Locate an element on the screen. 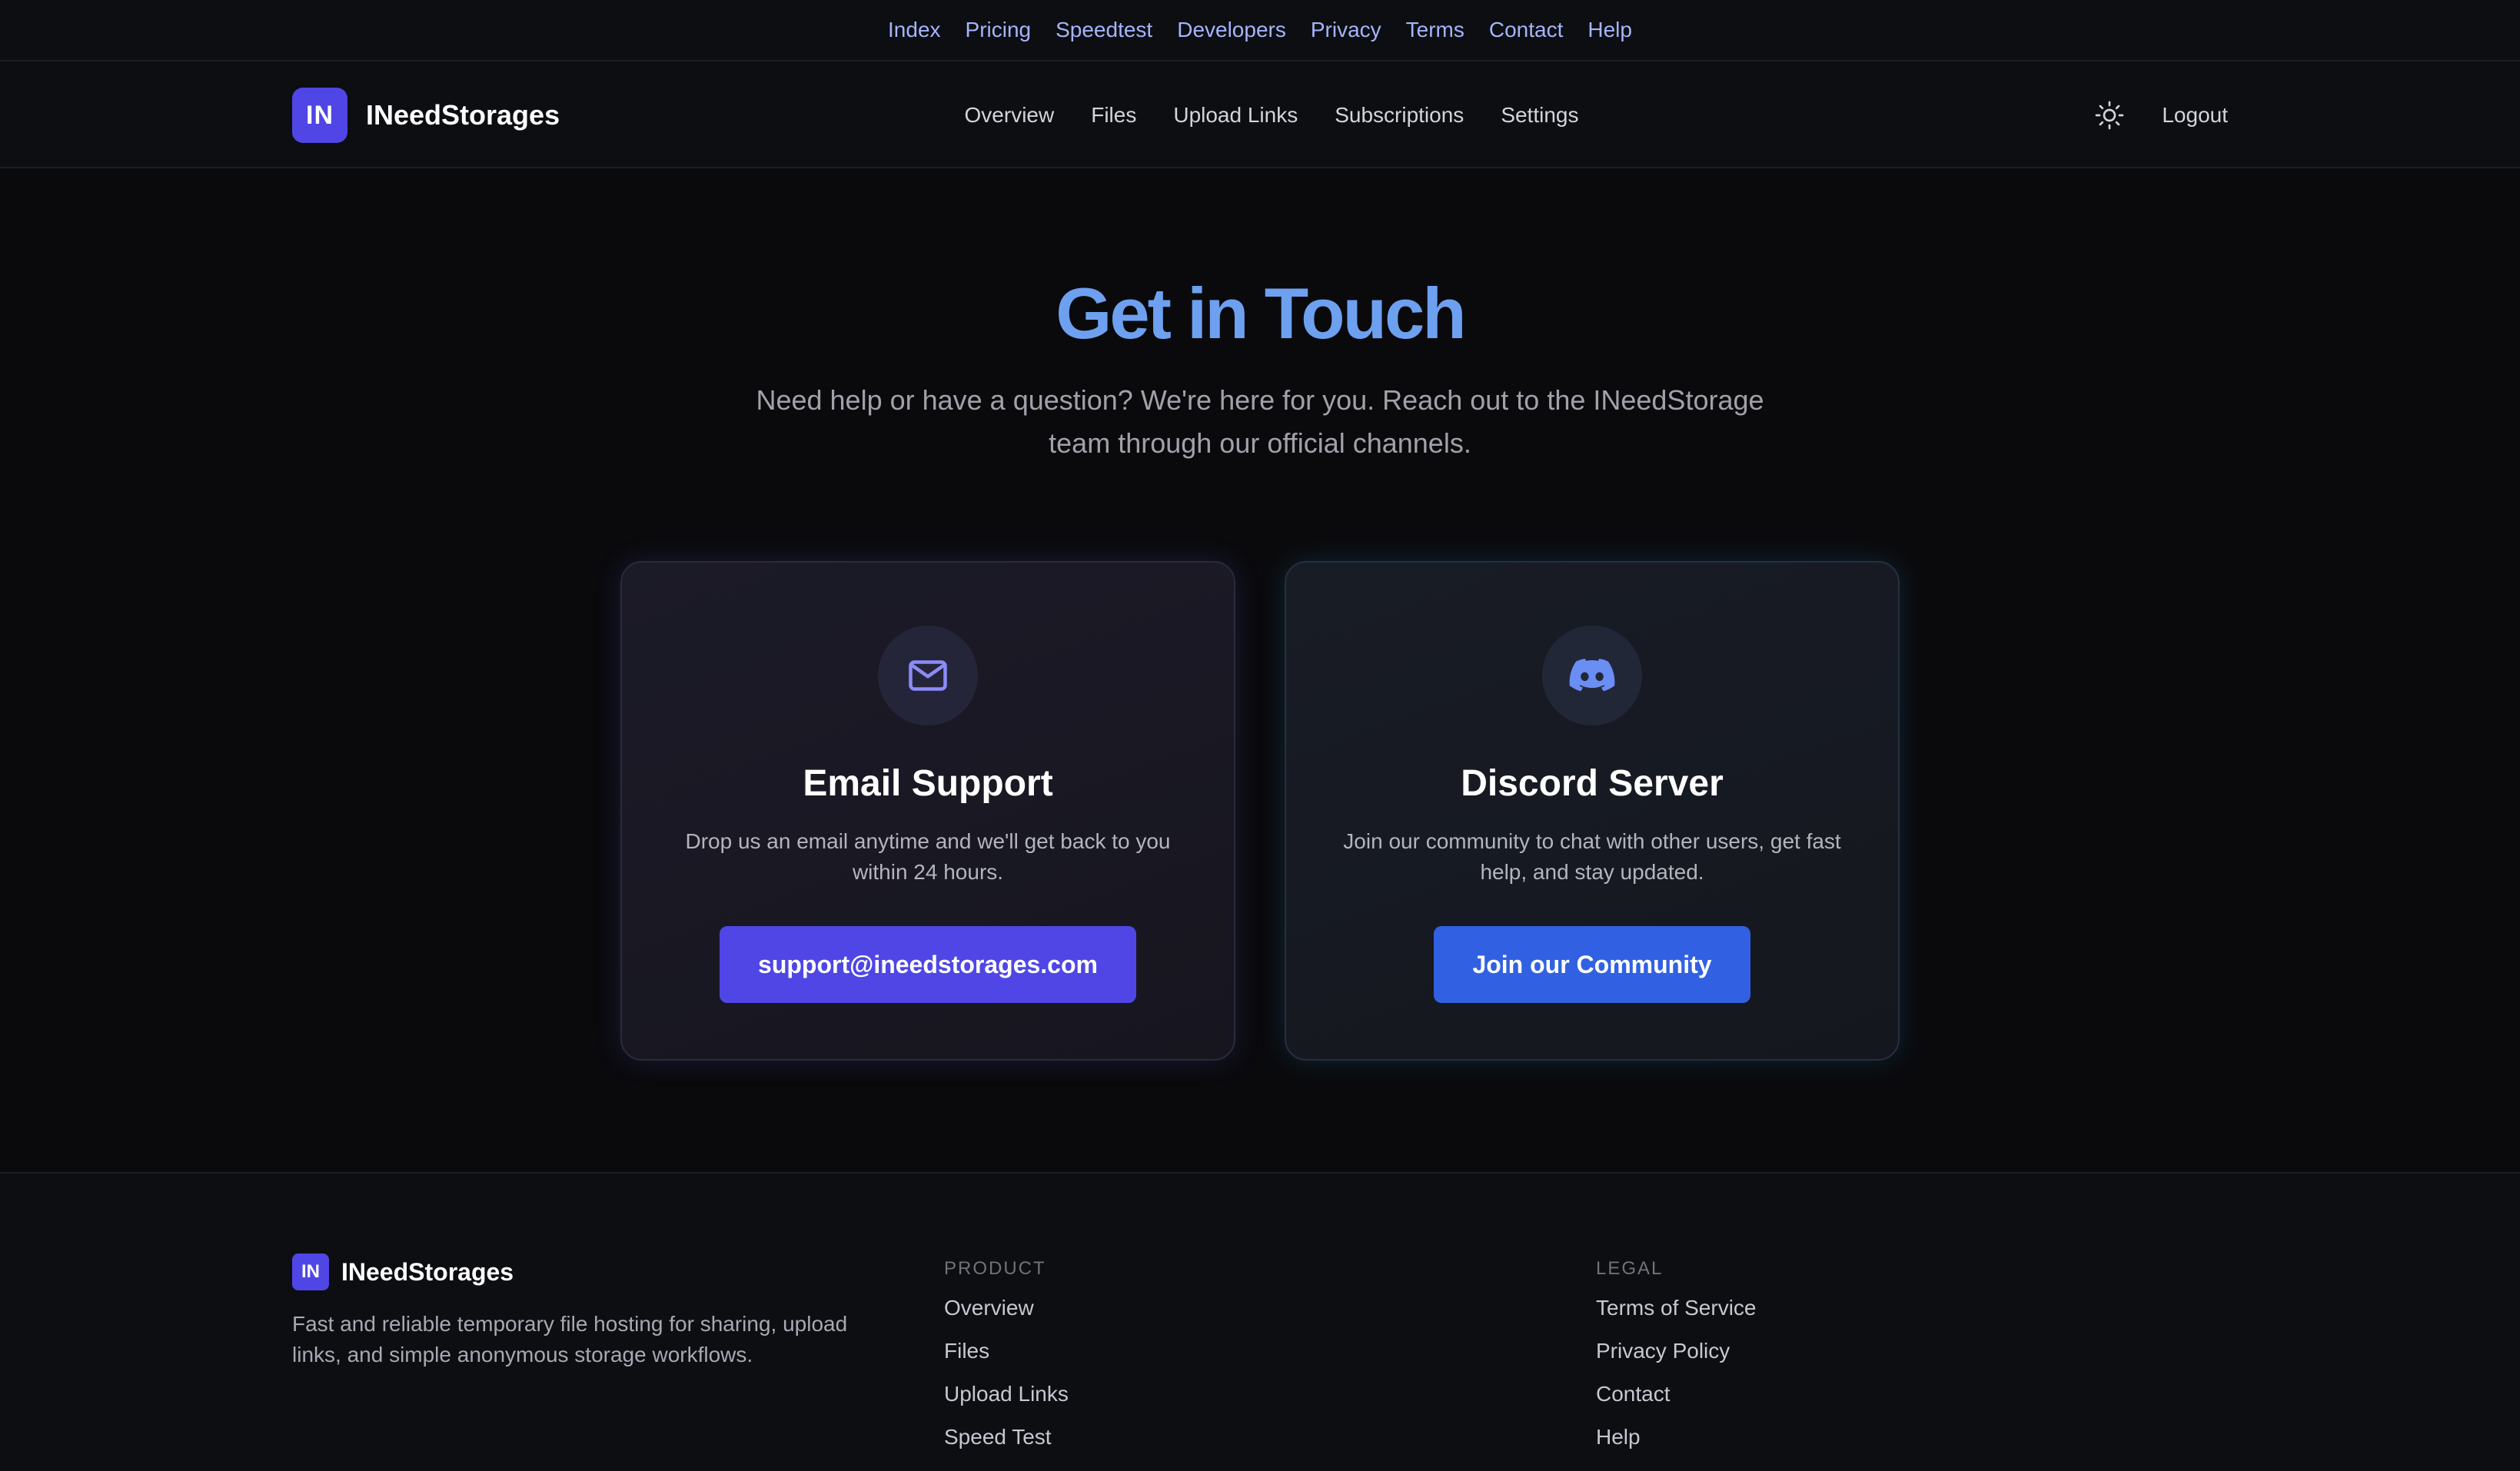  footer-logo: IN is located at coordinates (311, 1272).